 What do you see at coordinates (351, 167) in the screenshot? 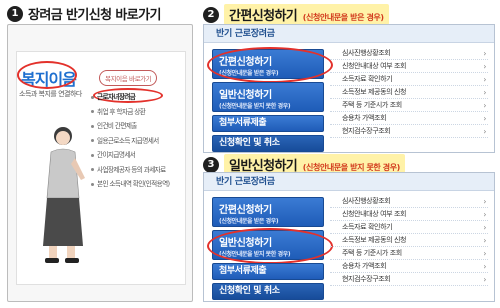
I see `step3-note: (신청안내문을 받지 못한 경우)` at bounding box center [351, 167].